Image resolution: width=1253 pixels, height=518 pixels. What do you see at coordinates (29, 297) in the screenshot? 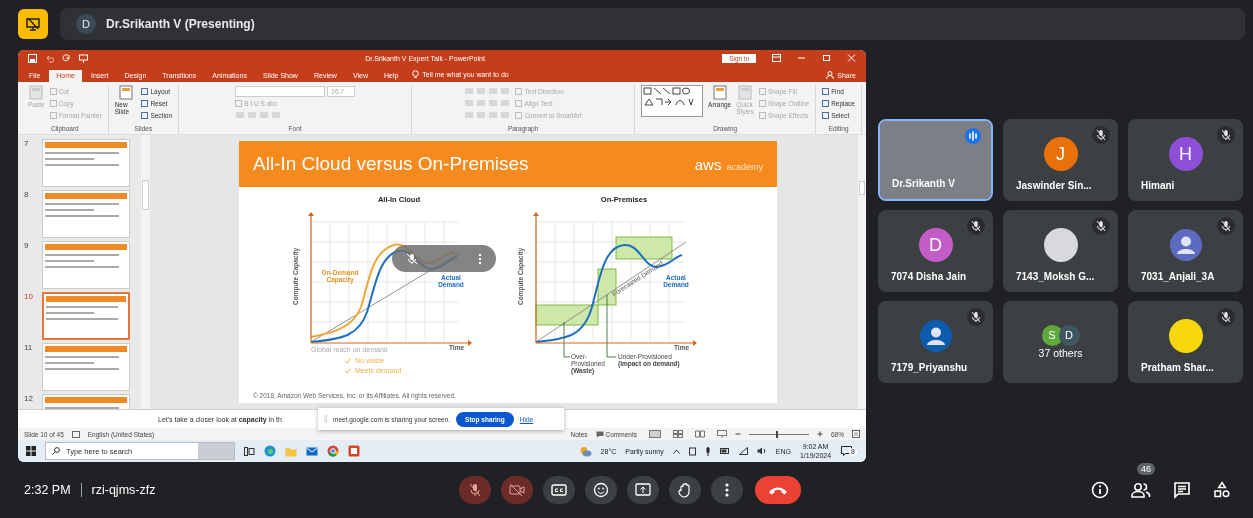
I see `slide-number: 10` at bounding box center [29, 297].